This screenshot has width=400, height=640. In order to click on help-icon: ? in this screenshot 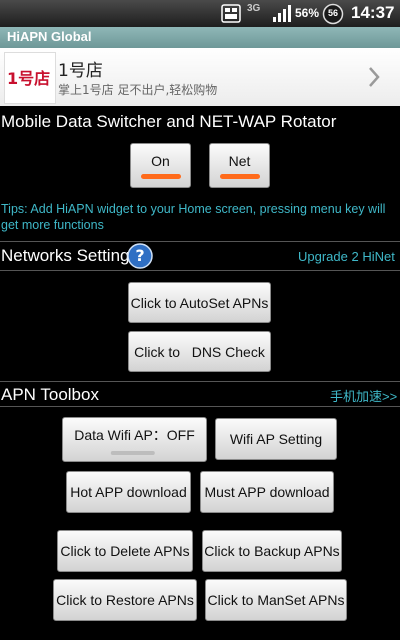, I will do `click(140, 256)`.